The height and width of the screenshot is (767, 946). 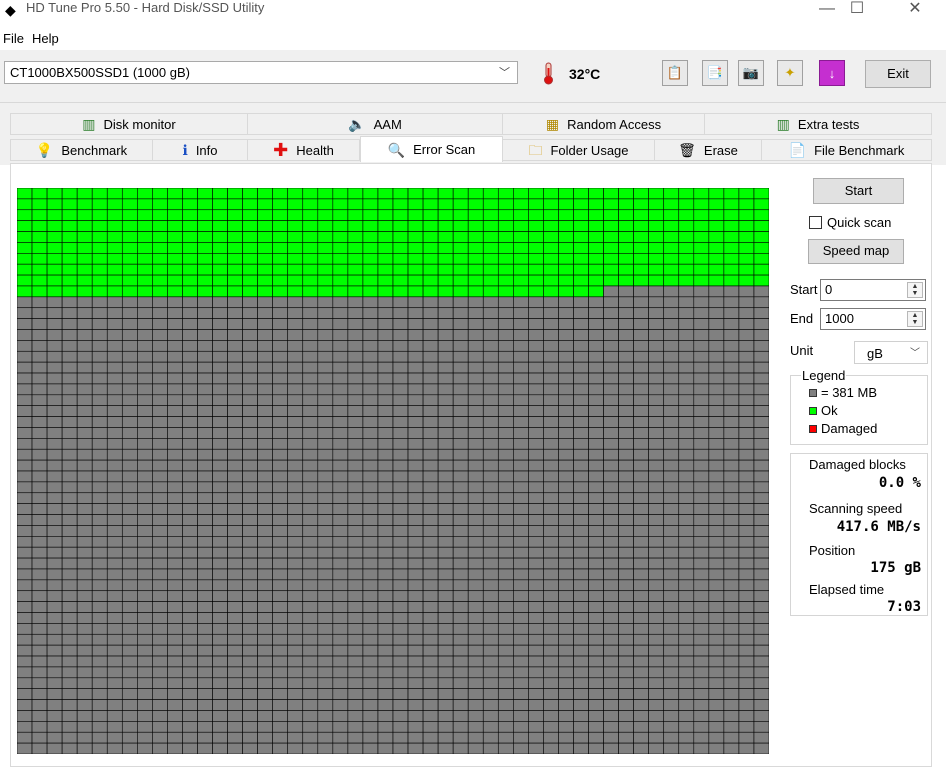 I want to click on maximize-button: ☐, so click(x=857, y=11).